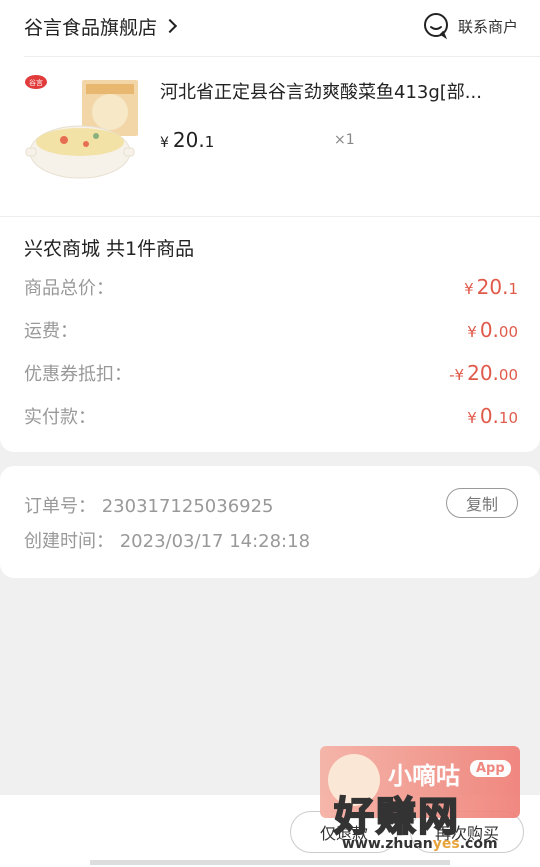 Image resolution: width=540 pixels, height=867 pixels. What do you see at coordinates (209, 142) in the screenshot?
I see `price-decimal: 1` at bounding box center [209, 142].